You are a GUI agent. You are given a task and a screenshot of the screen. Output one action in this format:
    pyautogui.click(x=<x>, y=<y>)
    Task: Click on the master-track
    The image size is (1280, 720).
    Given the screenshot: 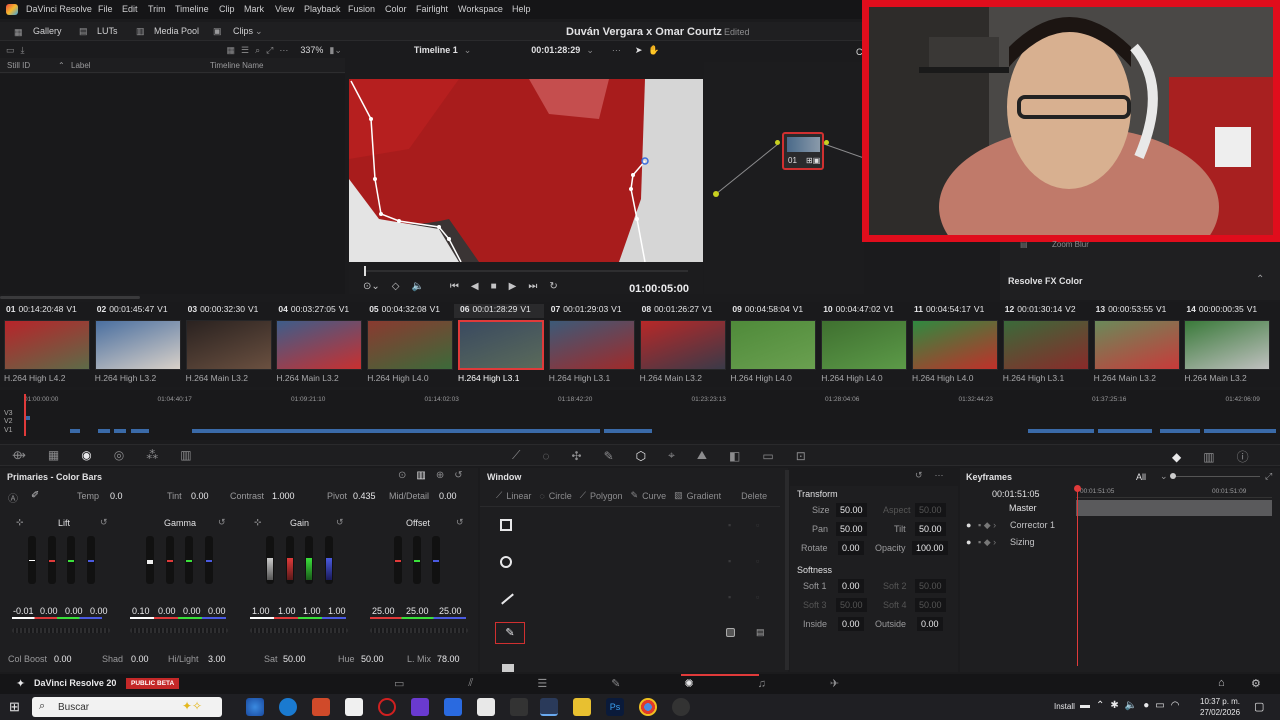 What is the action you would take?
    pyautogui.click(x=1174, y=508)
    